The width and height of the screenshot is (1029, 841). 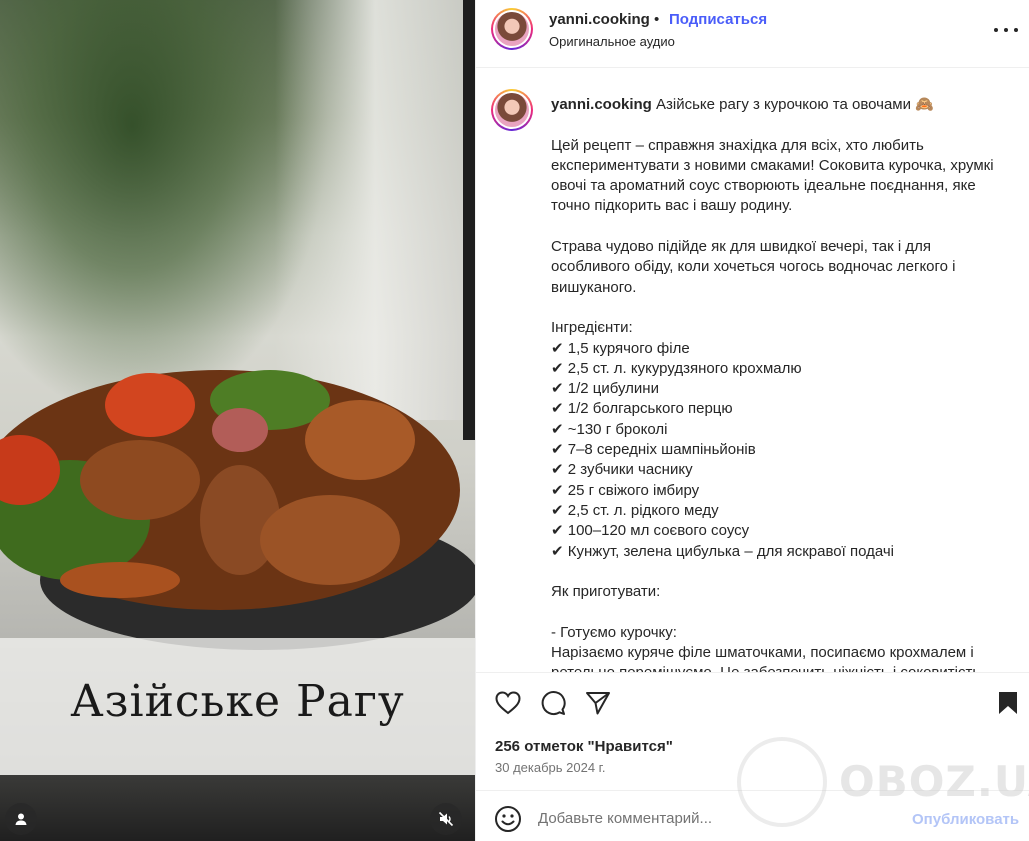 I want to click on author-avatar, so click(x=512, y=29).